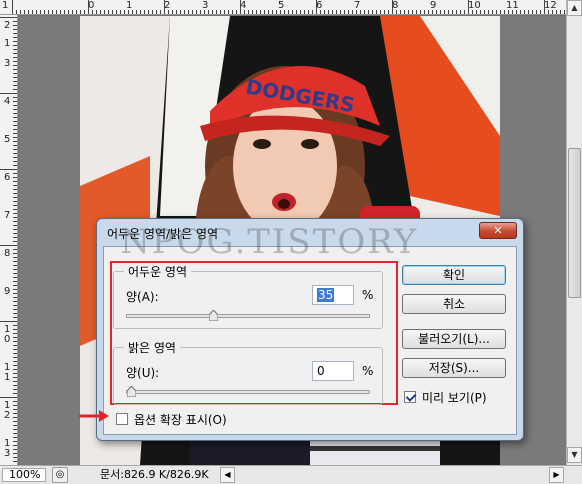  I want to click on shadows-amount-input: 35, so click(333, 295).